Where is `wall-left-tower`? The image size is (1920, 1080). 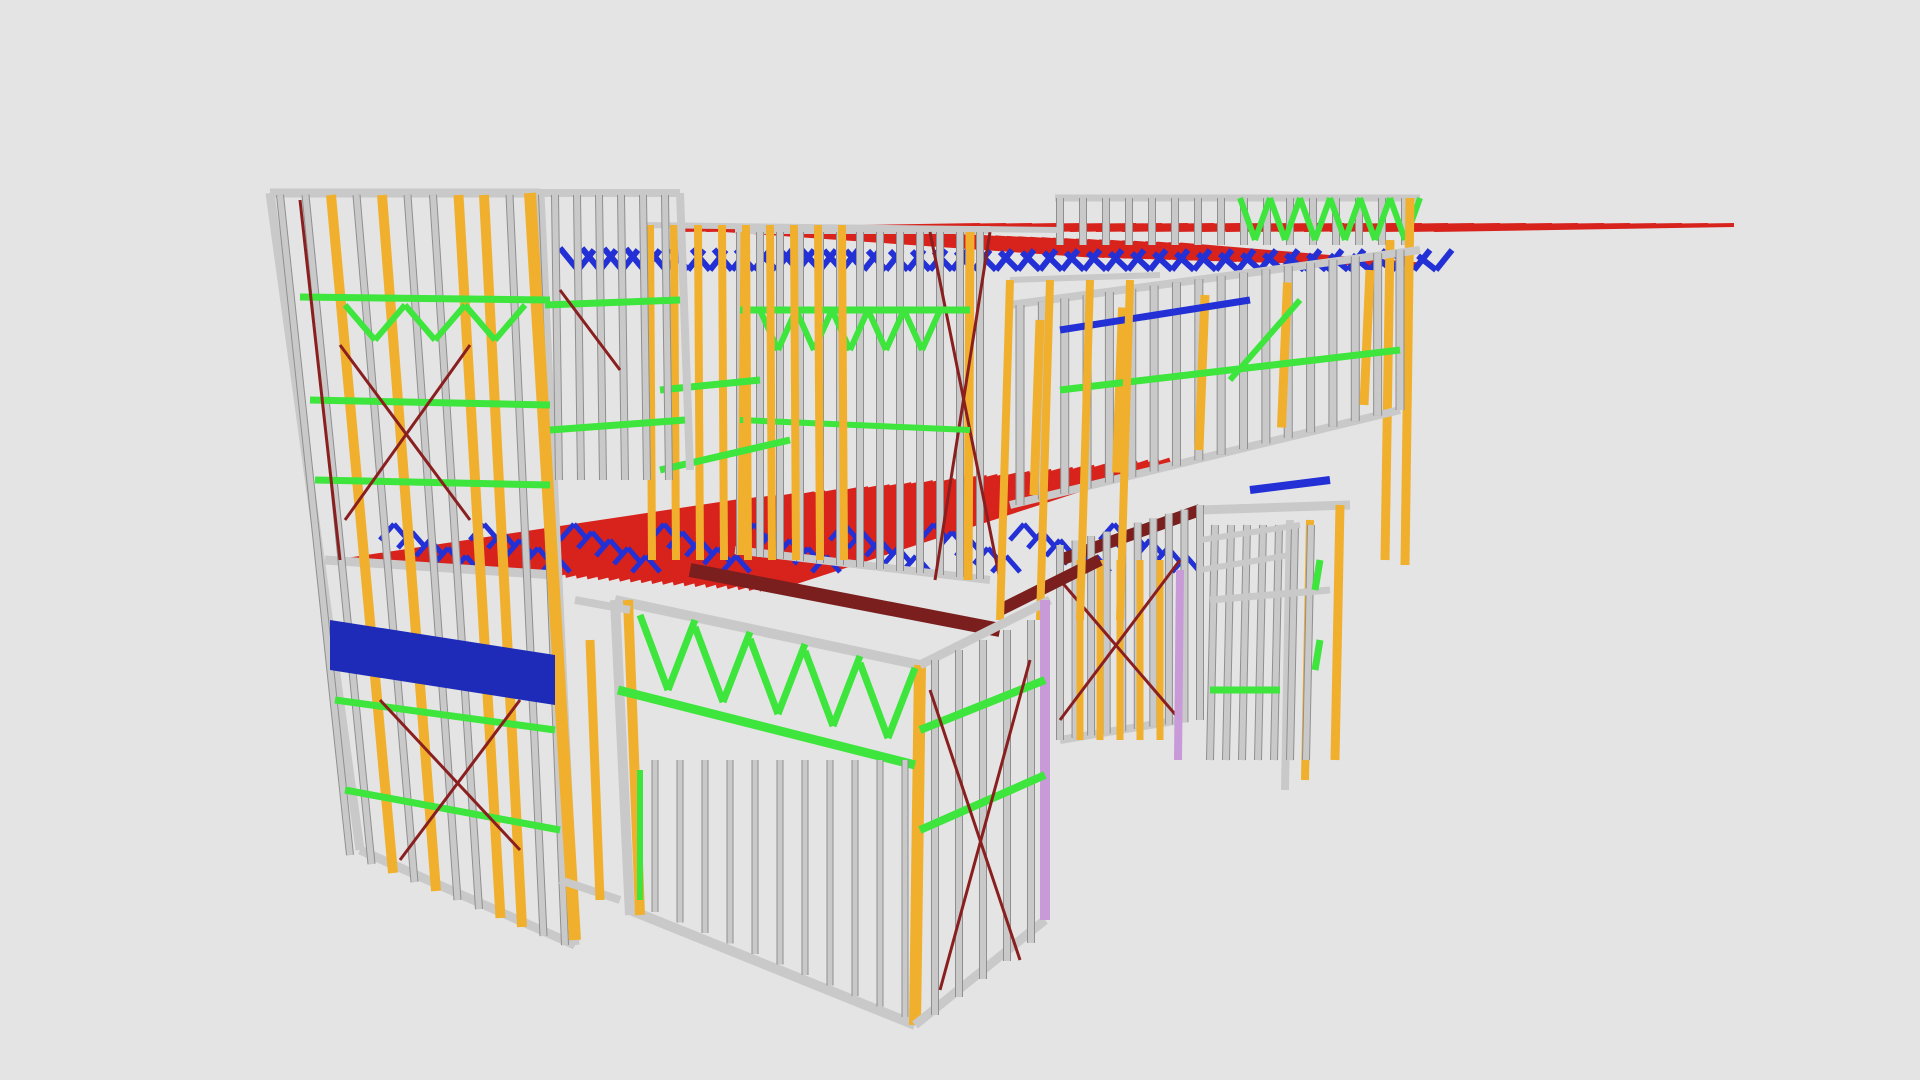 wall-left-tower is located at coordinates (423, 569).